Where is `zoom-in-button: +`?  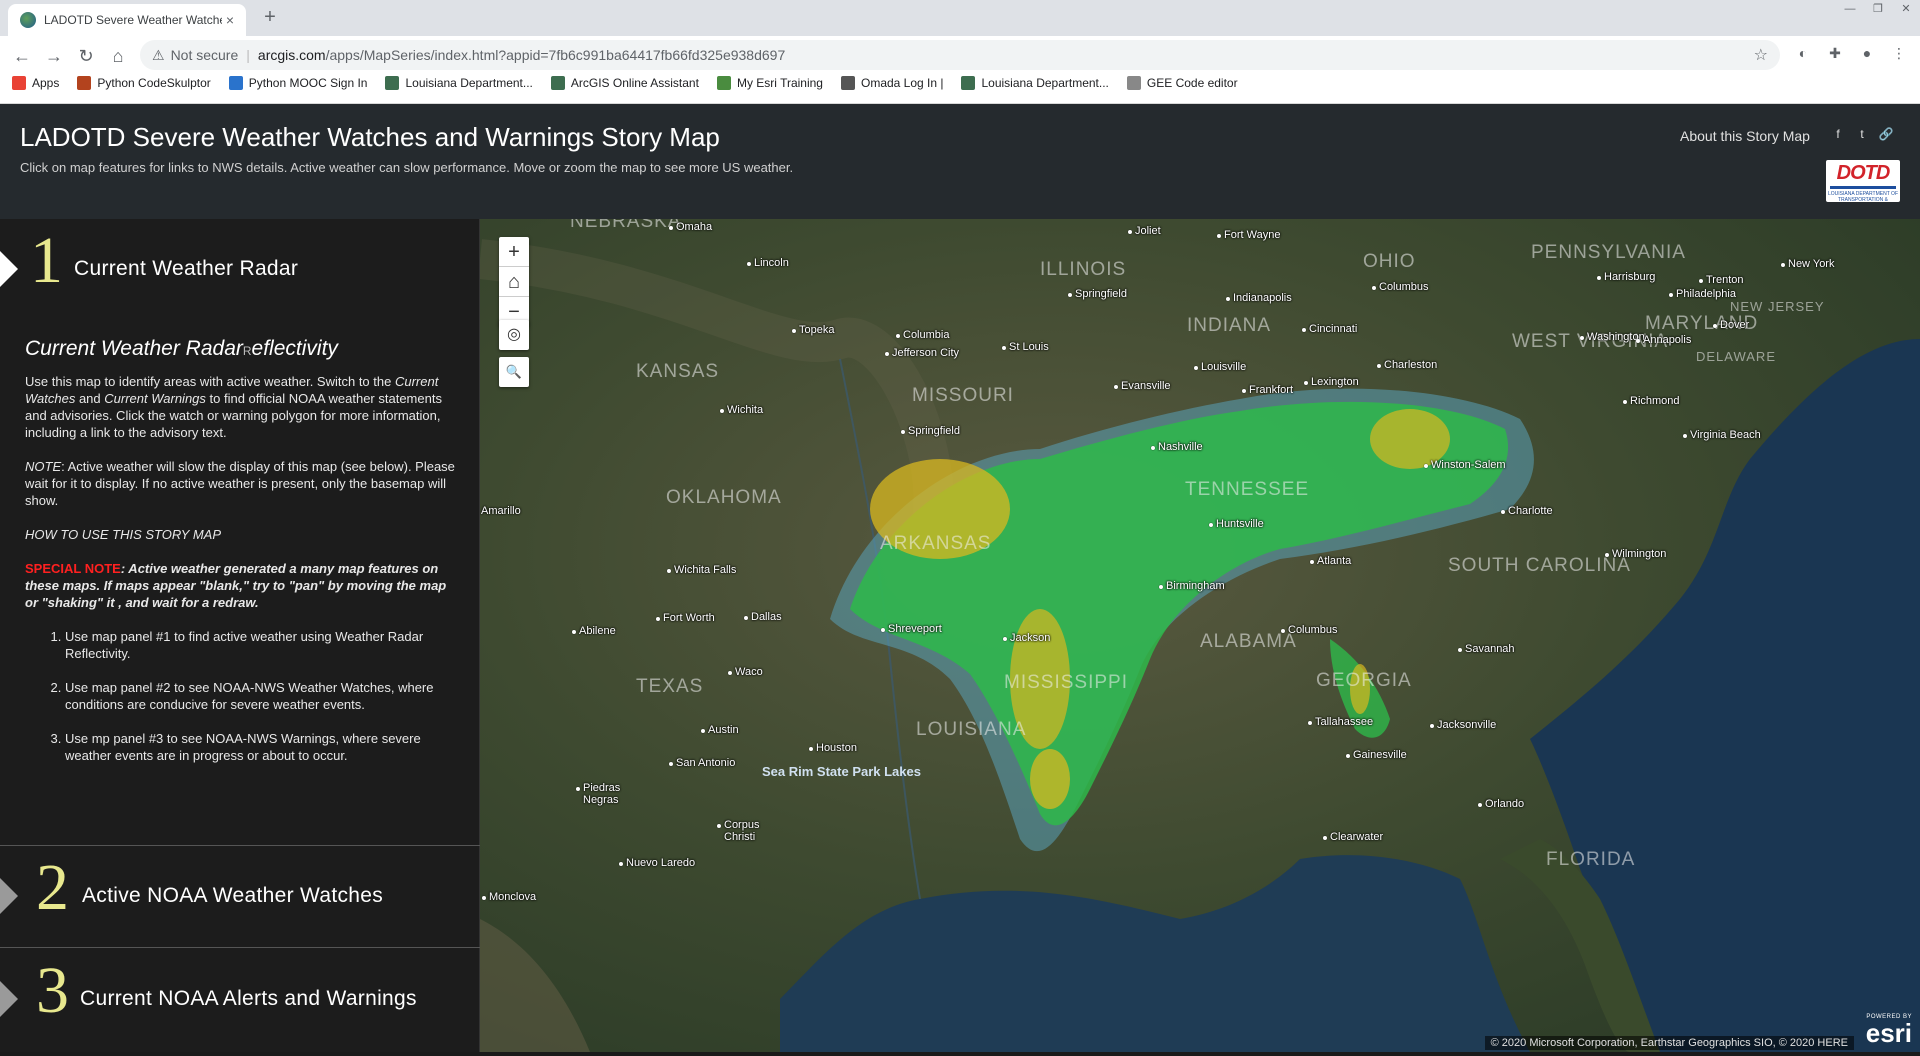 zoom-in-button: + is located at coordinates (514, 252).